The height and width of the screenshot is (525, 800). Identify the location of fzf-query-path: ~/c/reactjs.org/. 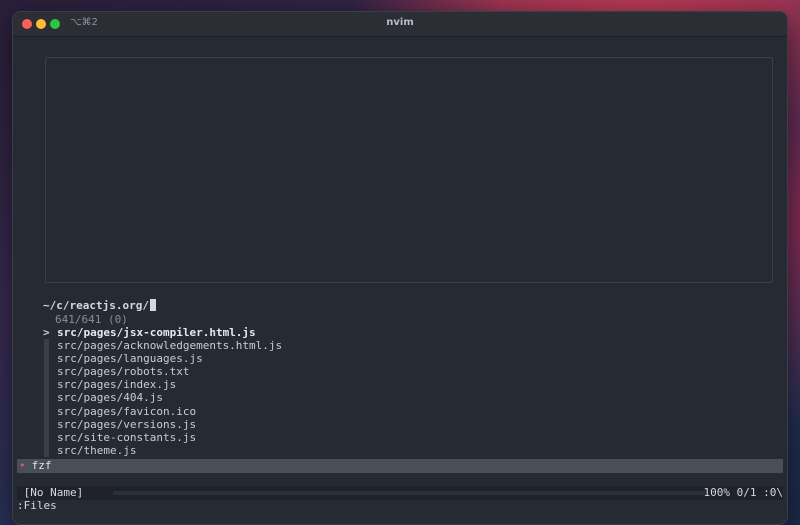
(96, 305).